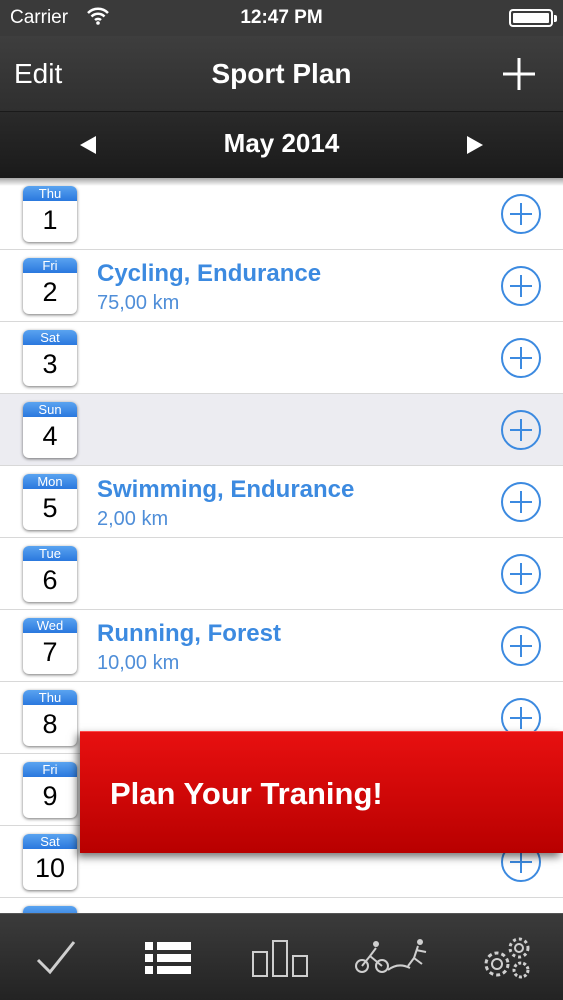 The width and height of the screenshot is (563, 1000). I want to click on day-row: Thu 1, so click(281, 214).